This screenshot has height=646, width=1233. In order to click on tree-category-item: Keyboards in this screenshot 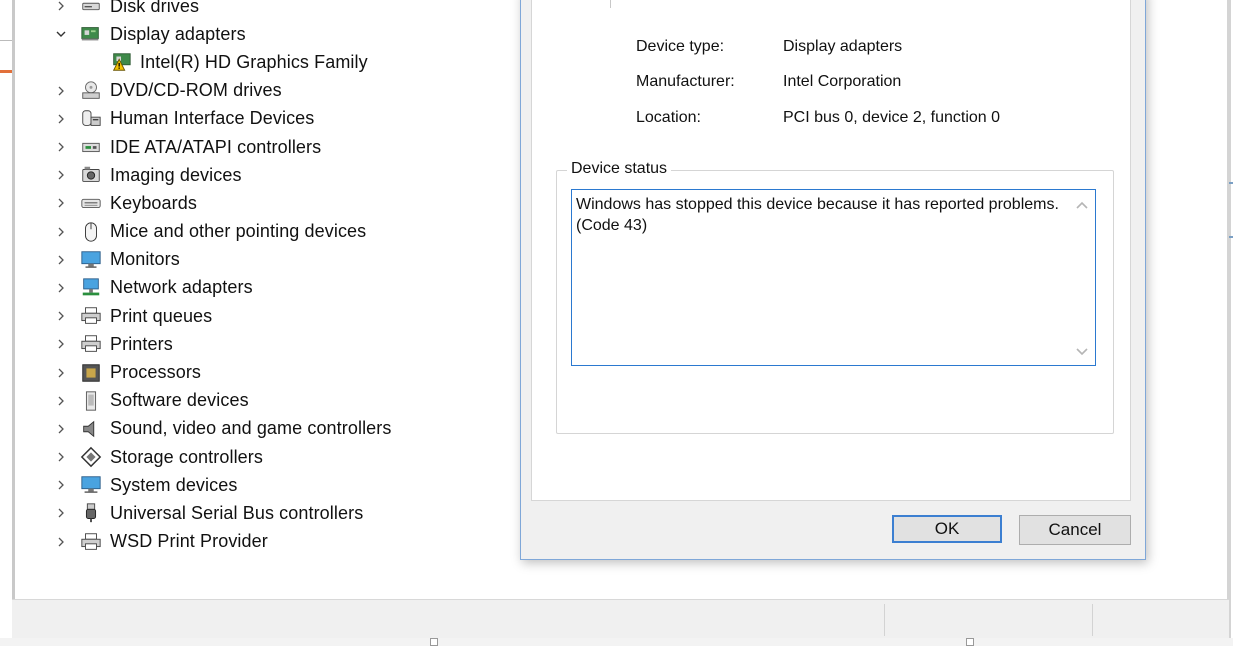, I will do `click(278, 203)`.